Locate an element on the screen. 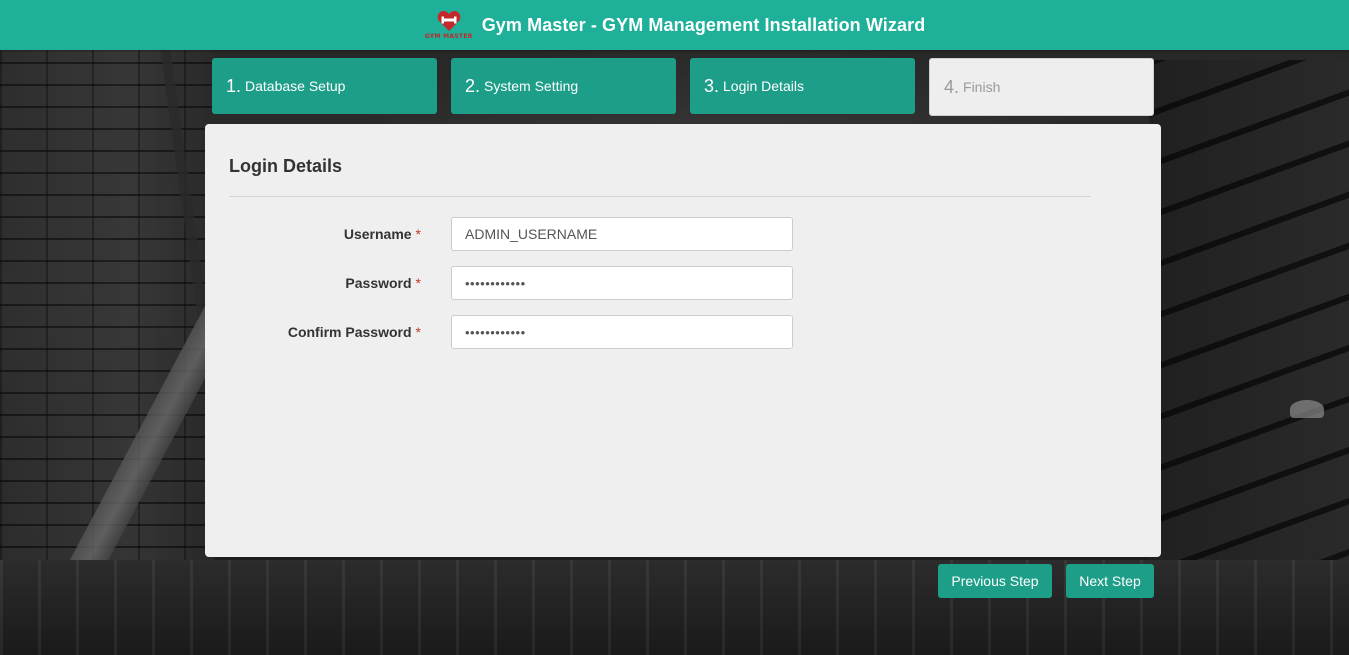  confirm-password-input is located at coordinates (622, 332).